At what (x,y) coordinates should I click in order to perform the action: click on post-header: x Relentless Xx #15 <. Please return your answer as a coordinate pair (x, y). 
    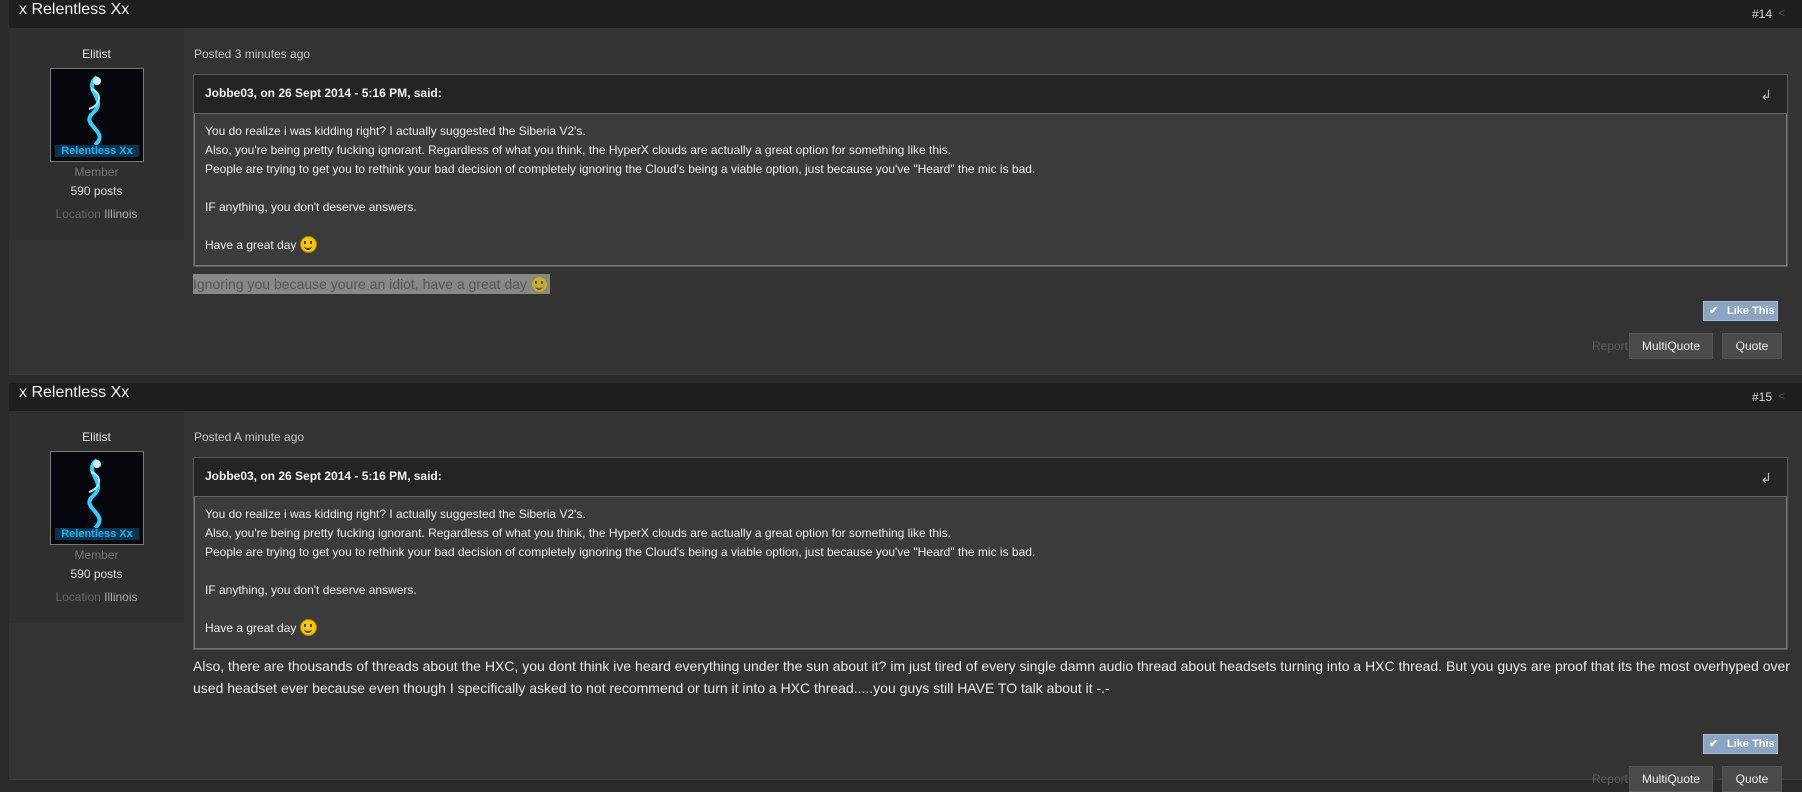
    Looking at the image, I should click on (905, 397).